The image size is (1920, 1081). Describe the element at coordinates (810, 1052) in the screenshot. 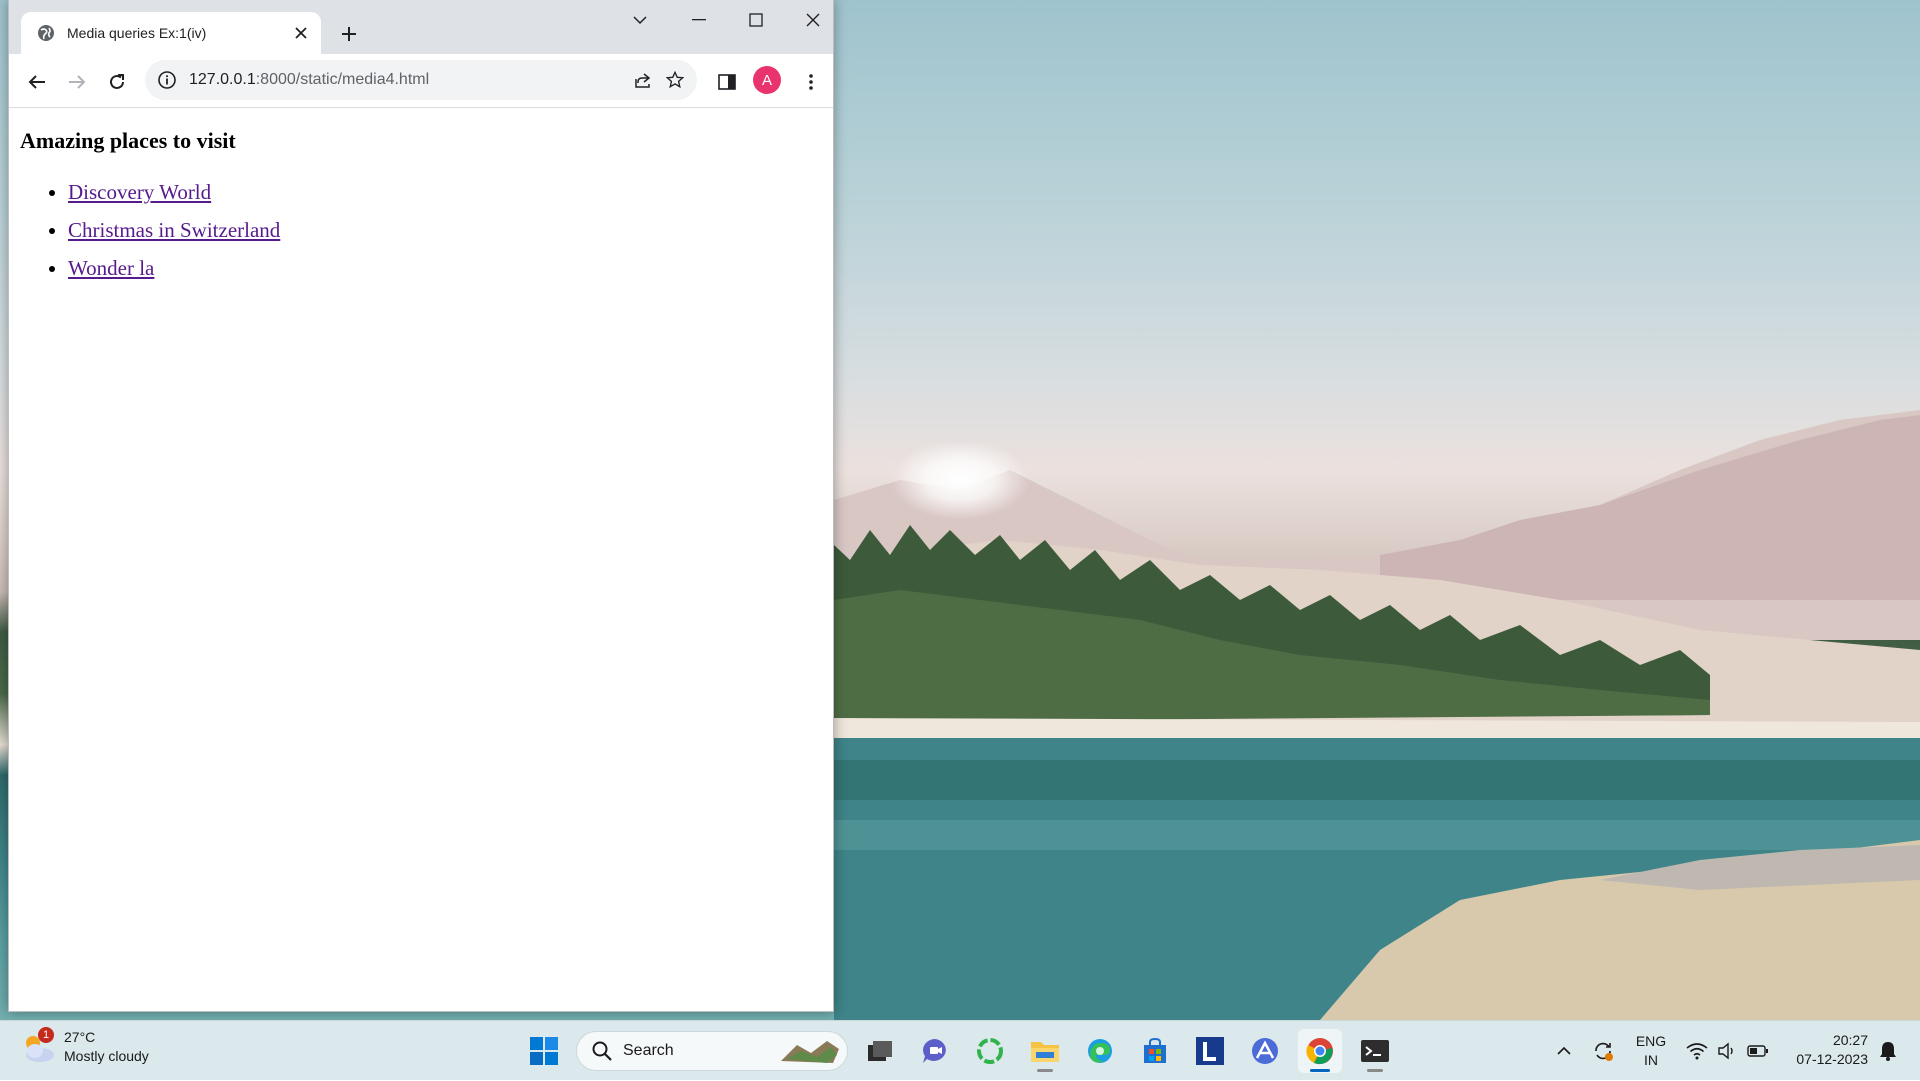

I see `search-highlight-icon` at that location.